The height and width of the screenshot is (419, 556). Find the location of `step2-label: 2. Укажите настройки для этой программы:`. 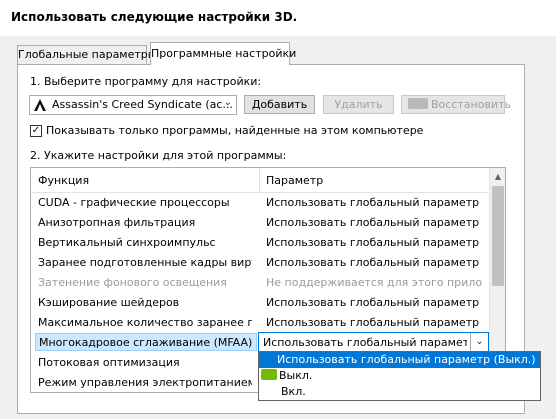

step2-label: 2. Укажите настройки для этой программы: is located at coordinates (158, 155).